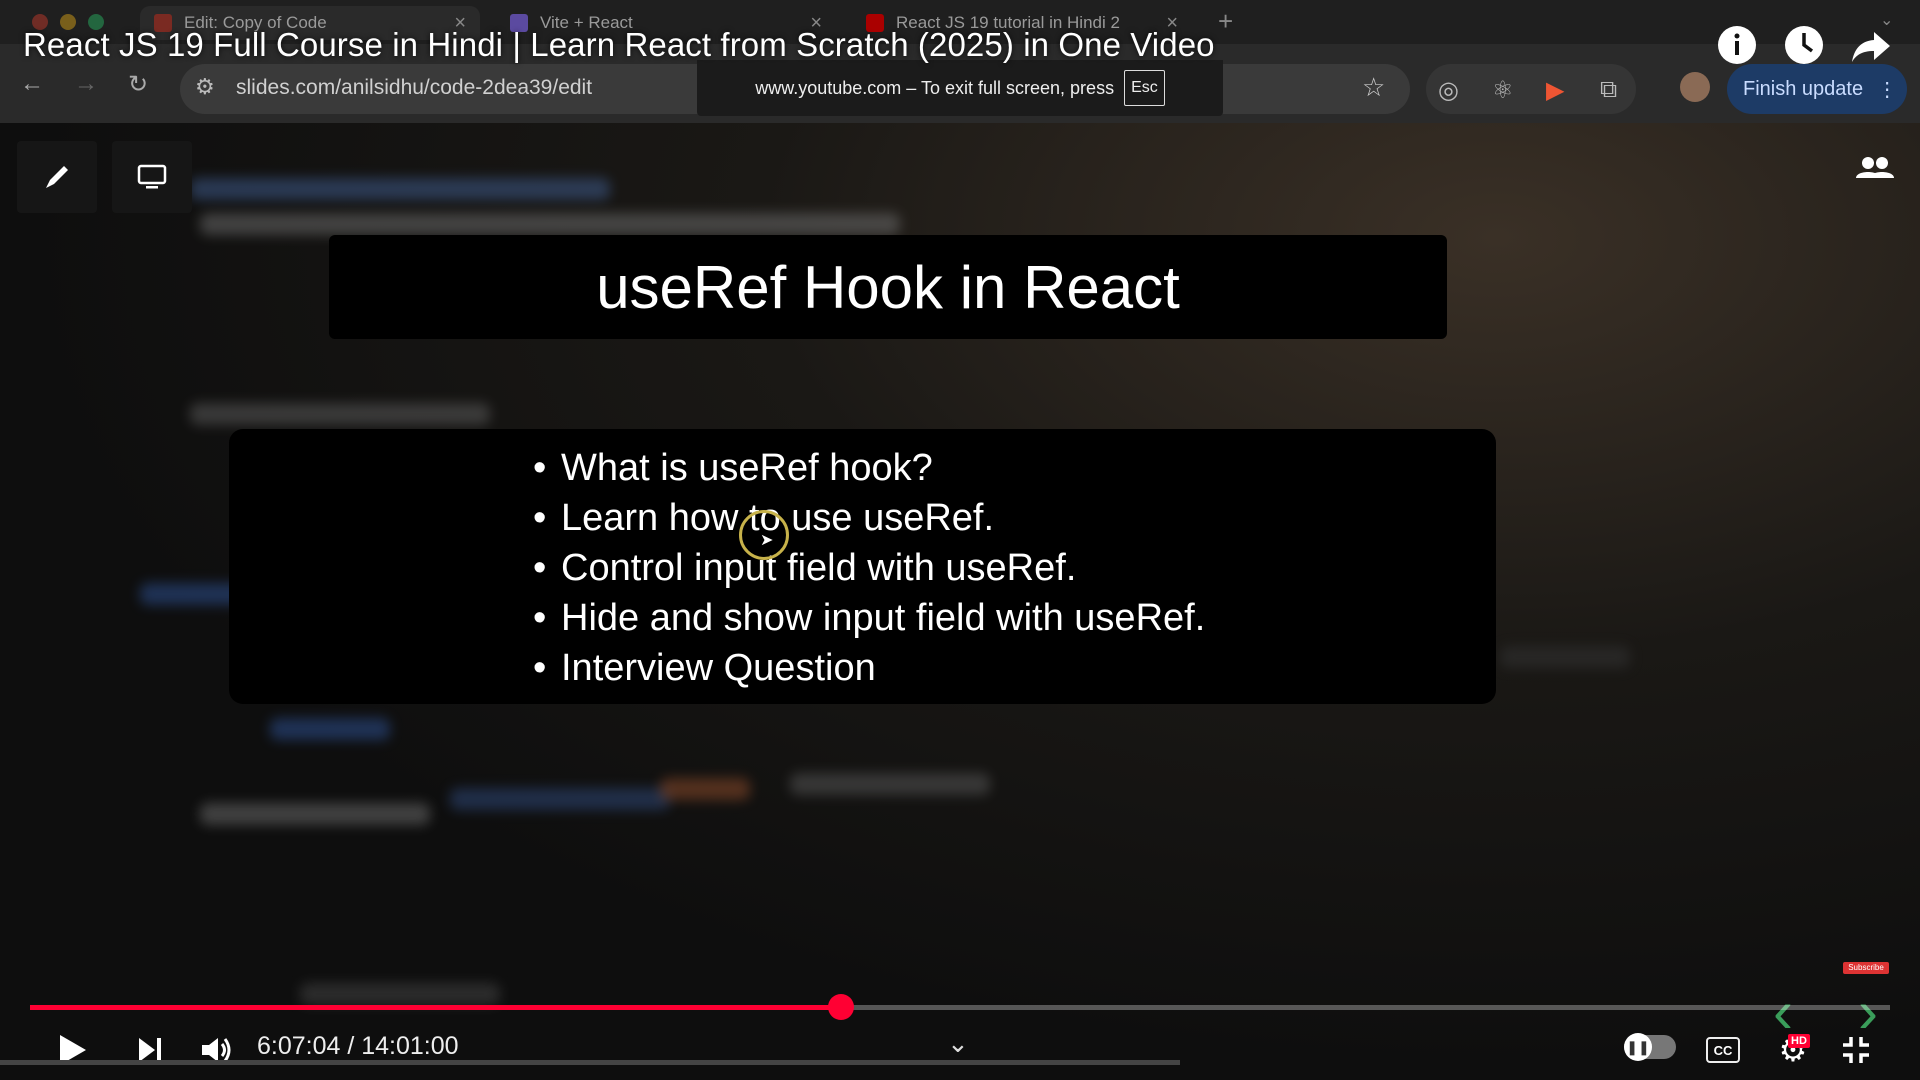  What do you see at coordinates (869, 668) in the screenshot?
I see `bullet-item: Interview Question` at bounding box center [869, 668].